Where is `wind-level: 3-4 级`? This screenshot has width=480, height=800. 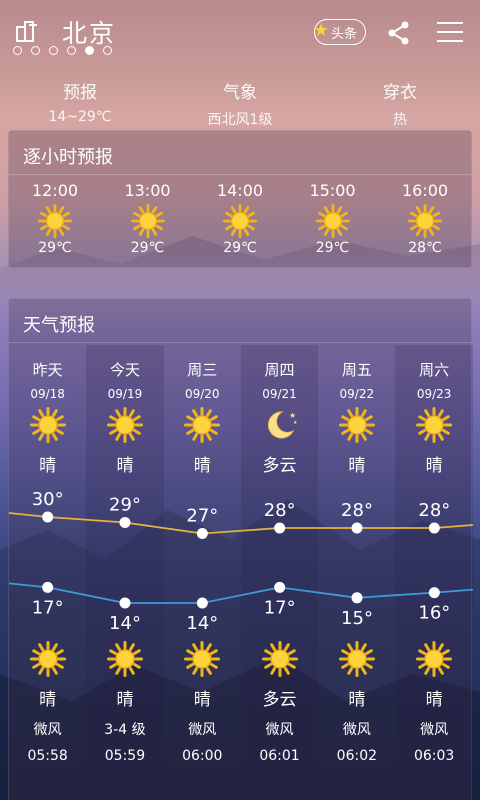 wind-level: 3-4 级 is located at coordinates (125, 730).